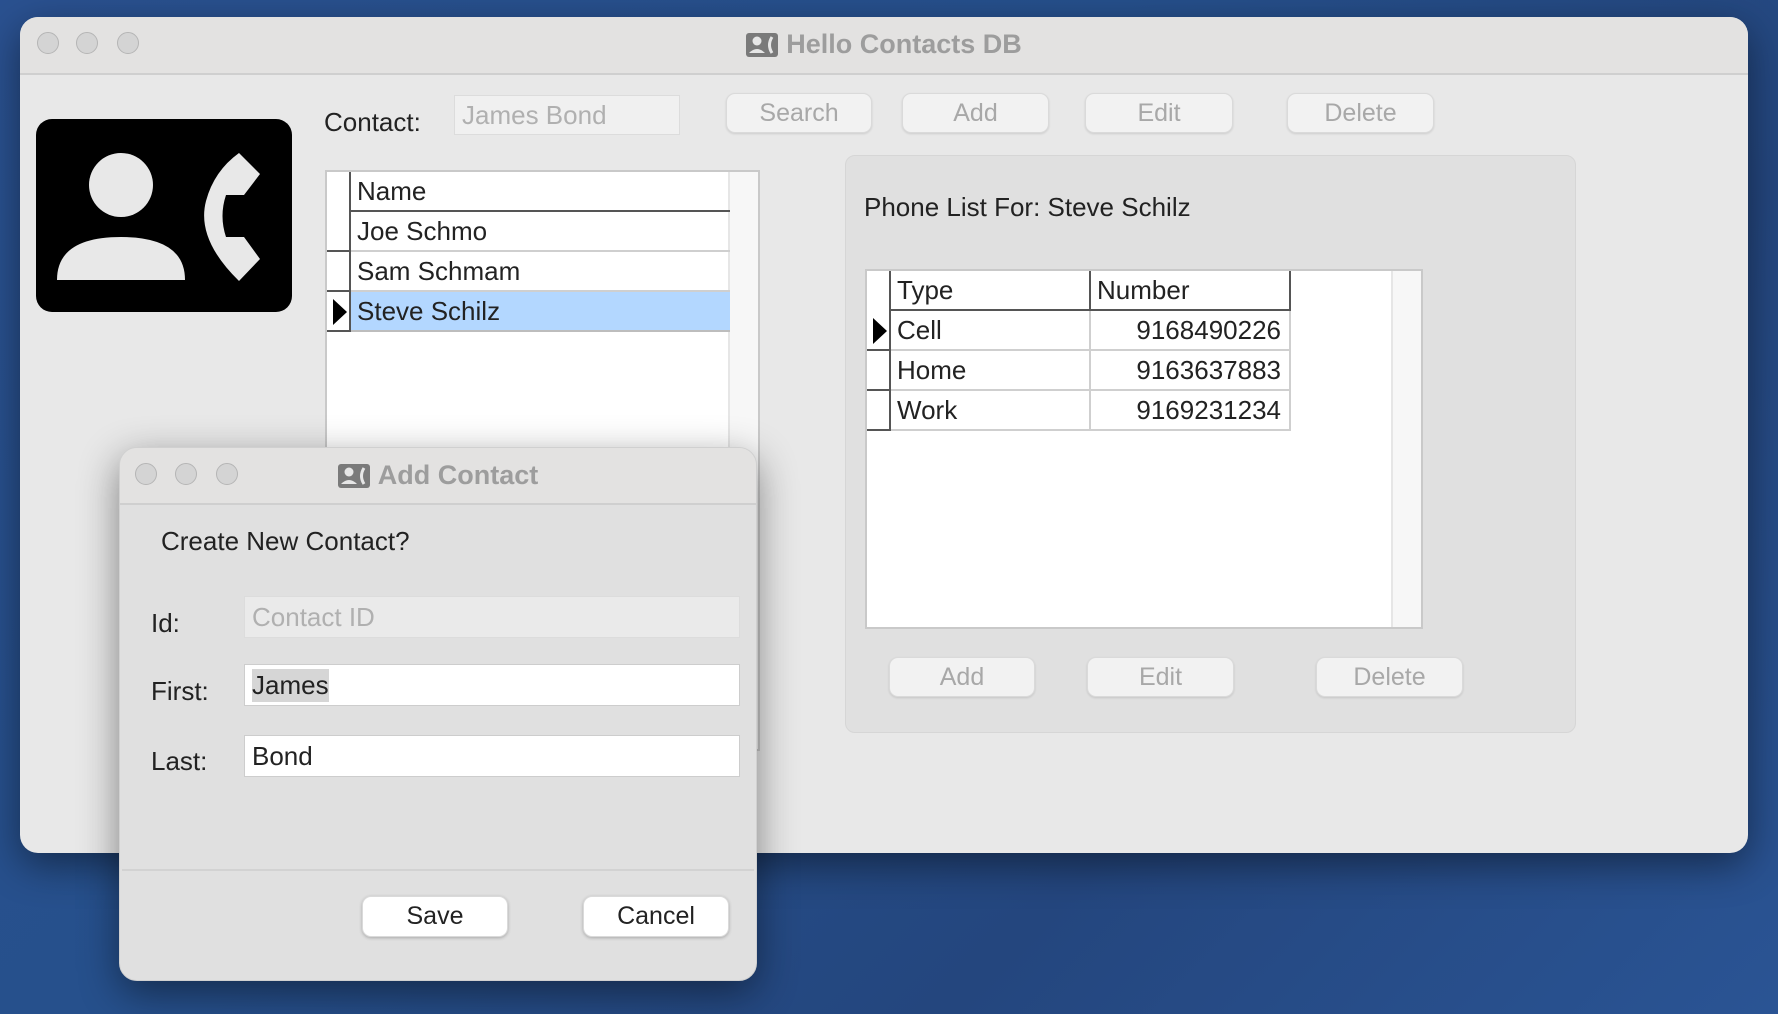  What do you see at coordinates (372, 122) in the screenshot?
I see `contact-label: Contact:` at bounding box center [372, 122].